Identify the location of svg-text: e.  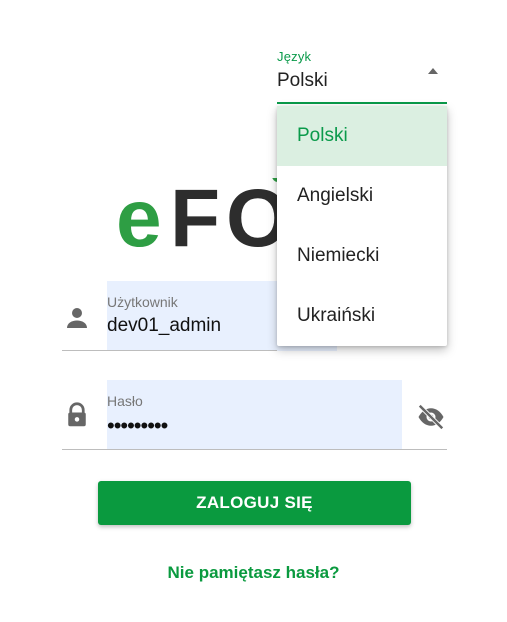
(139, 213).